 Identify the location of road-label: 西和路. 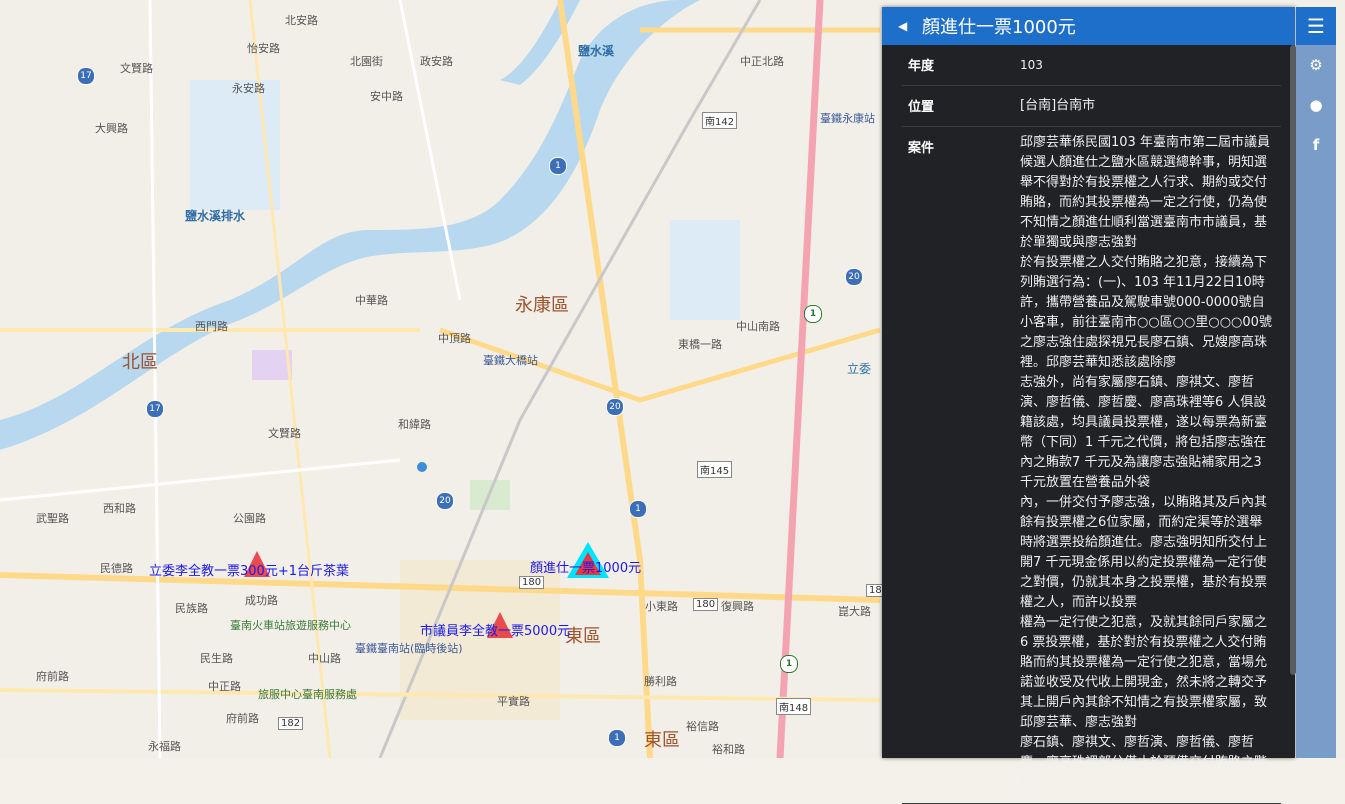
(119, 508).